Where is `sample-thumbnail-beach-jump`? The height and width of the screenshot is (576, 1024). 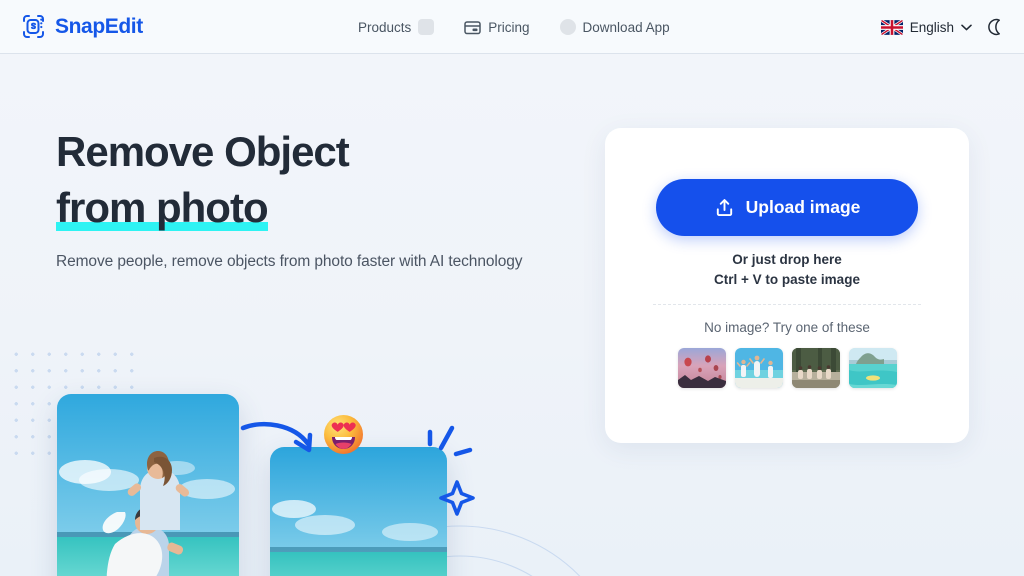 sample-thumbnail-beach-jump is located at coordinates (758, 368).